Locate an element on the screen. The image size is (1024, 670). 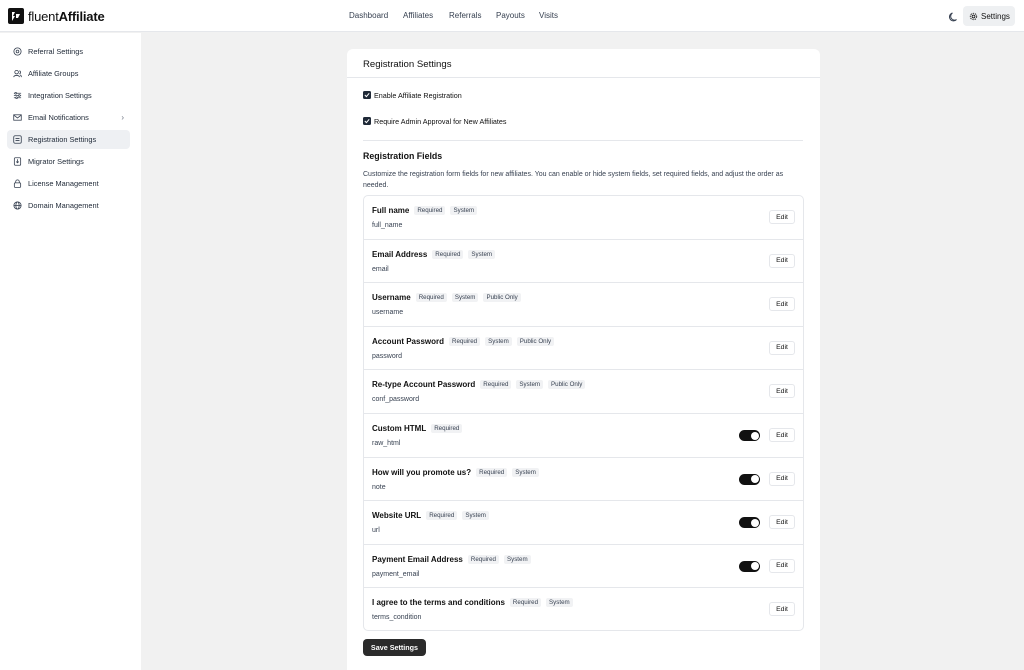
target-icon is located at coordinates (17, 51).